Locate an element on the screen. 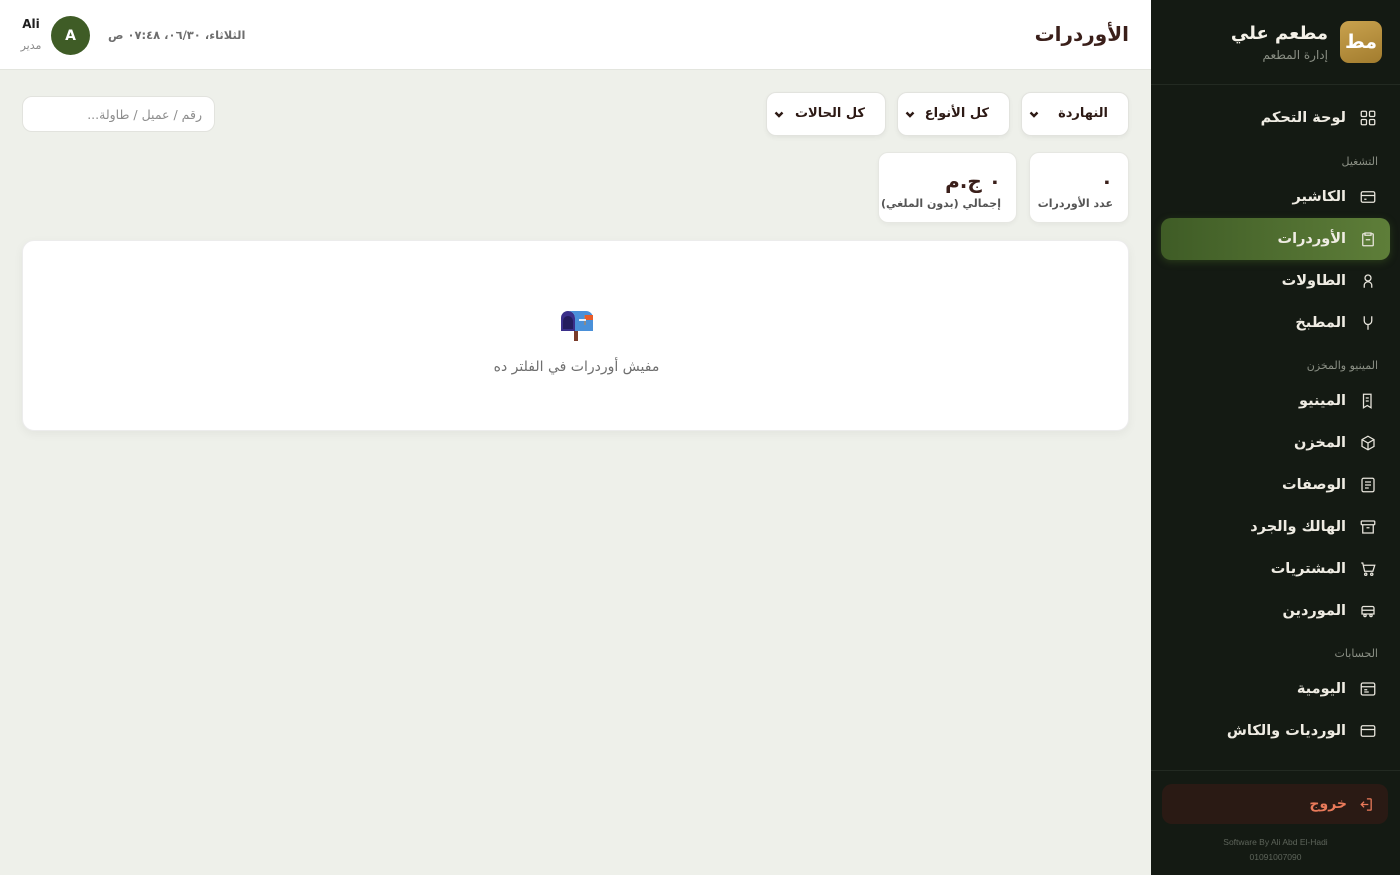 This screenshot has width=1400, height=875. cart-icon is located at coordinates (1368, 569).